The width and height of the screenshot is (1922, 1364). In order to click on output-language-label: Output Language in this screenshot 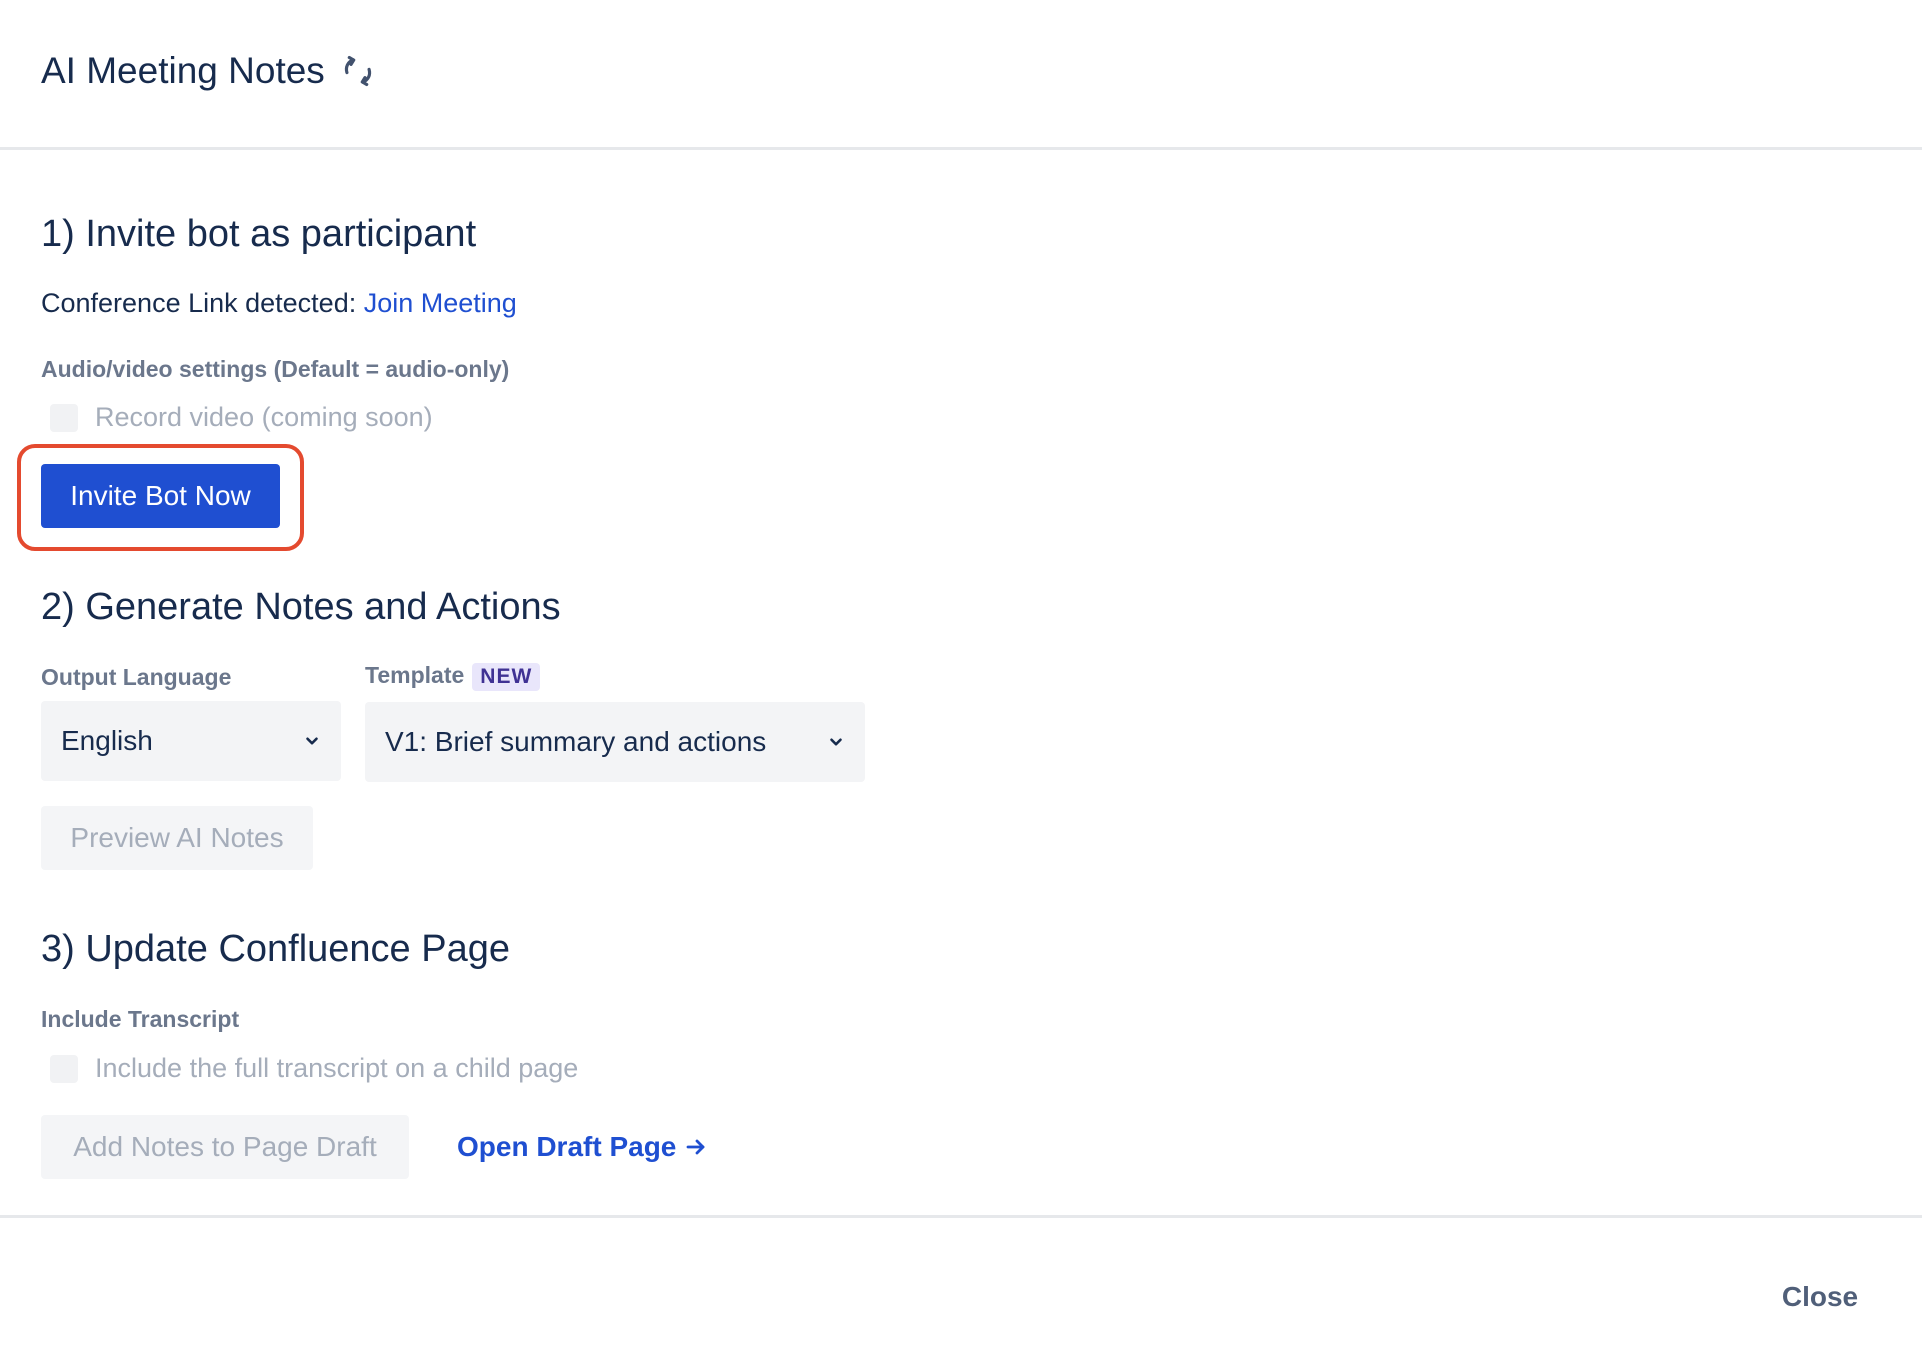, I will do `click(136, 677)`.